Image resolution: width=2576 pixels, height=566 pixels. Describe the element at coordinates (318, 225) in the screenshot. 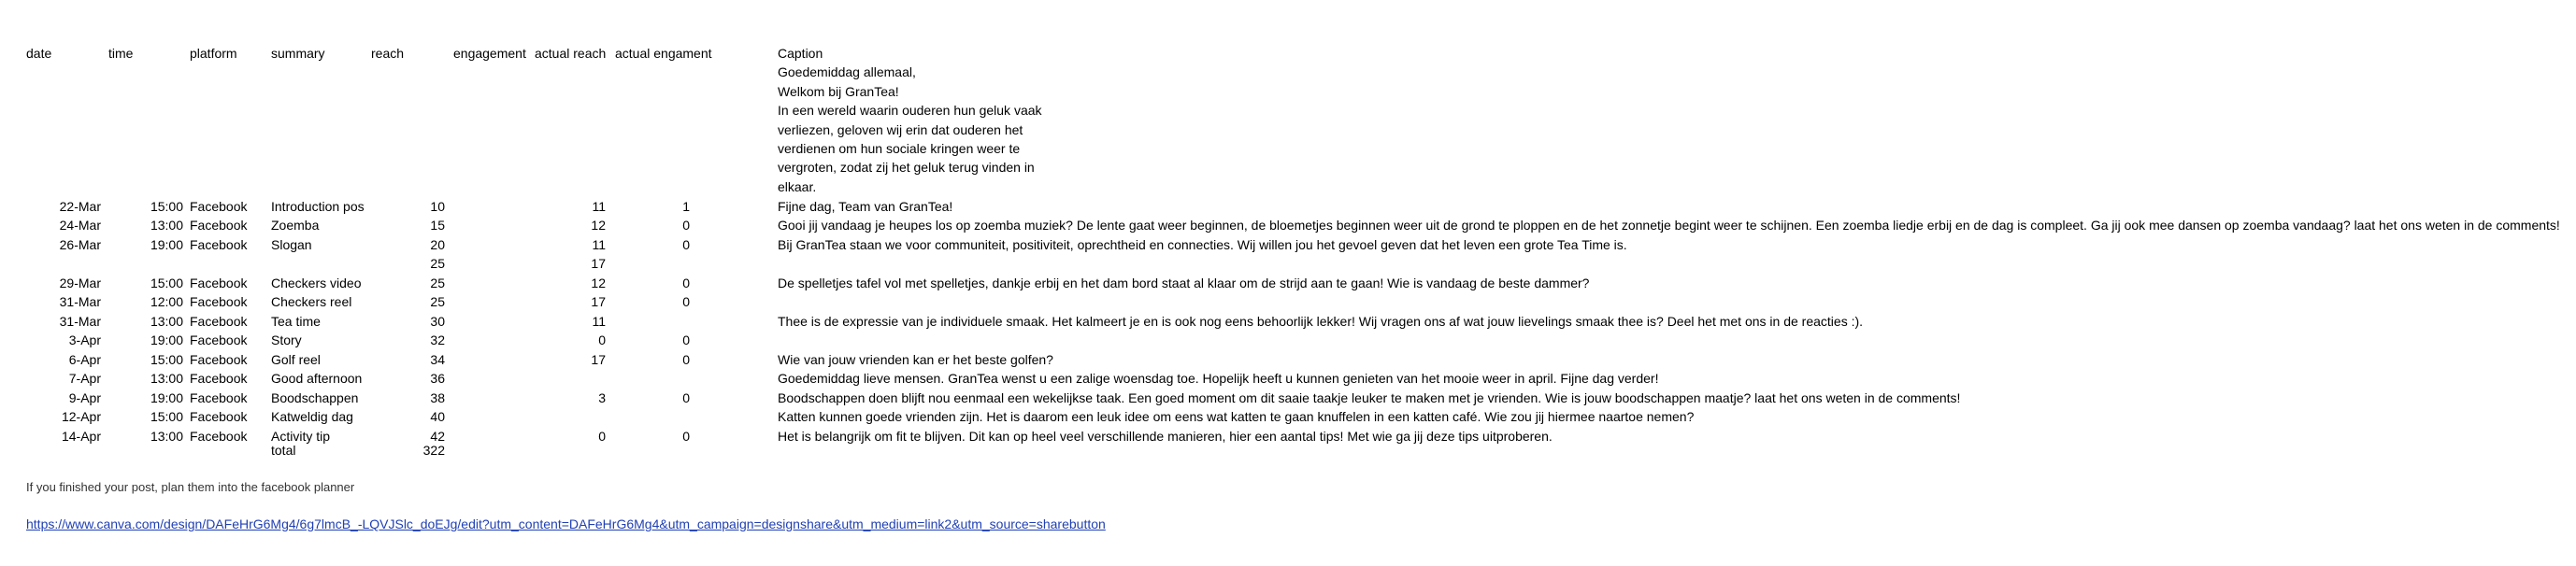

I see `cell-summary: Zoemba` at that location.